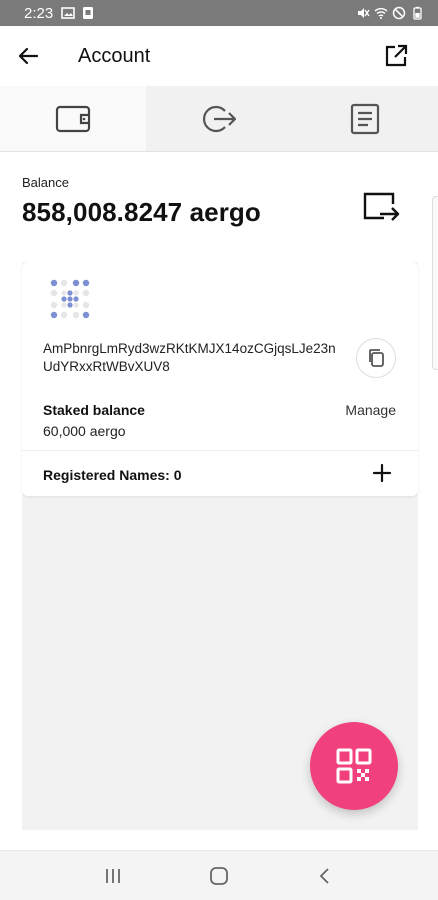 The height and width of the screenshot is (900, 438). Describe the element at coordinates (94, 410) in the screenshot. I see `staked-balance-label: Staked balance` at that location.